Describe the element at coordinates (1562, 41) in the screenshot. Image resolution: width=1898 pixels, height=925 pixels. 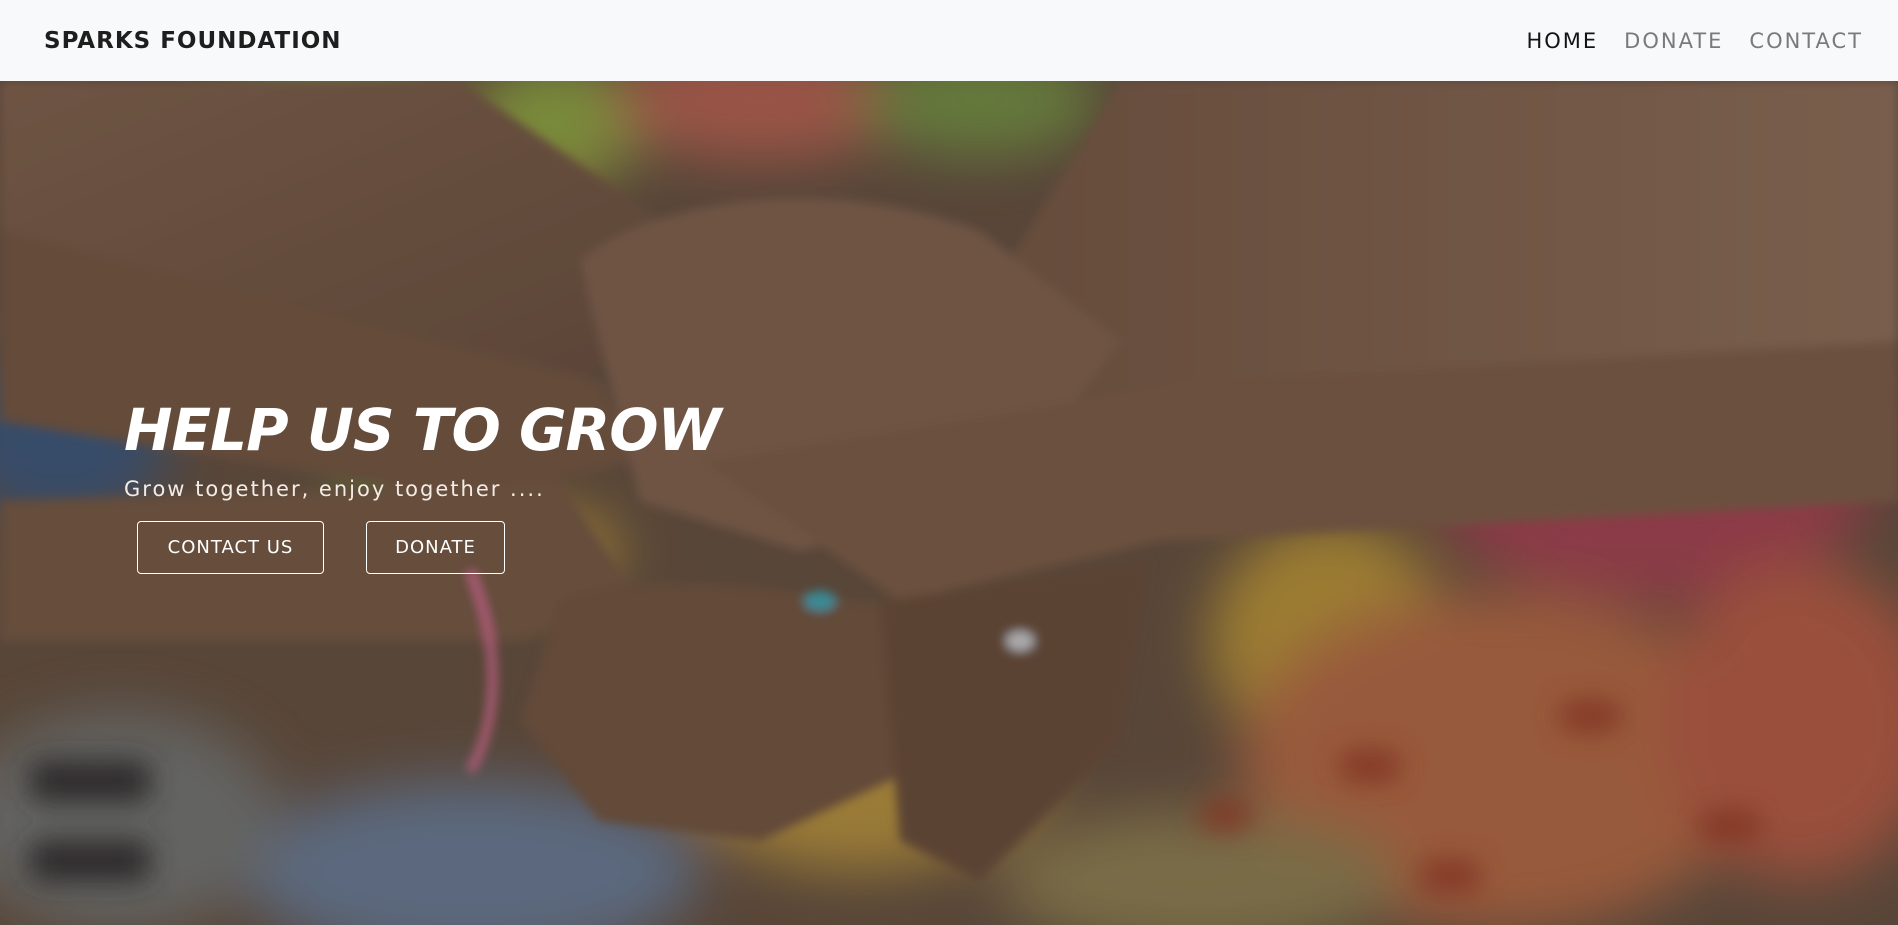
I see `nav-link-home: HOME` at that location.